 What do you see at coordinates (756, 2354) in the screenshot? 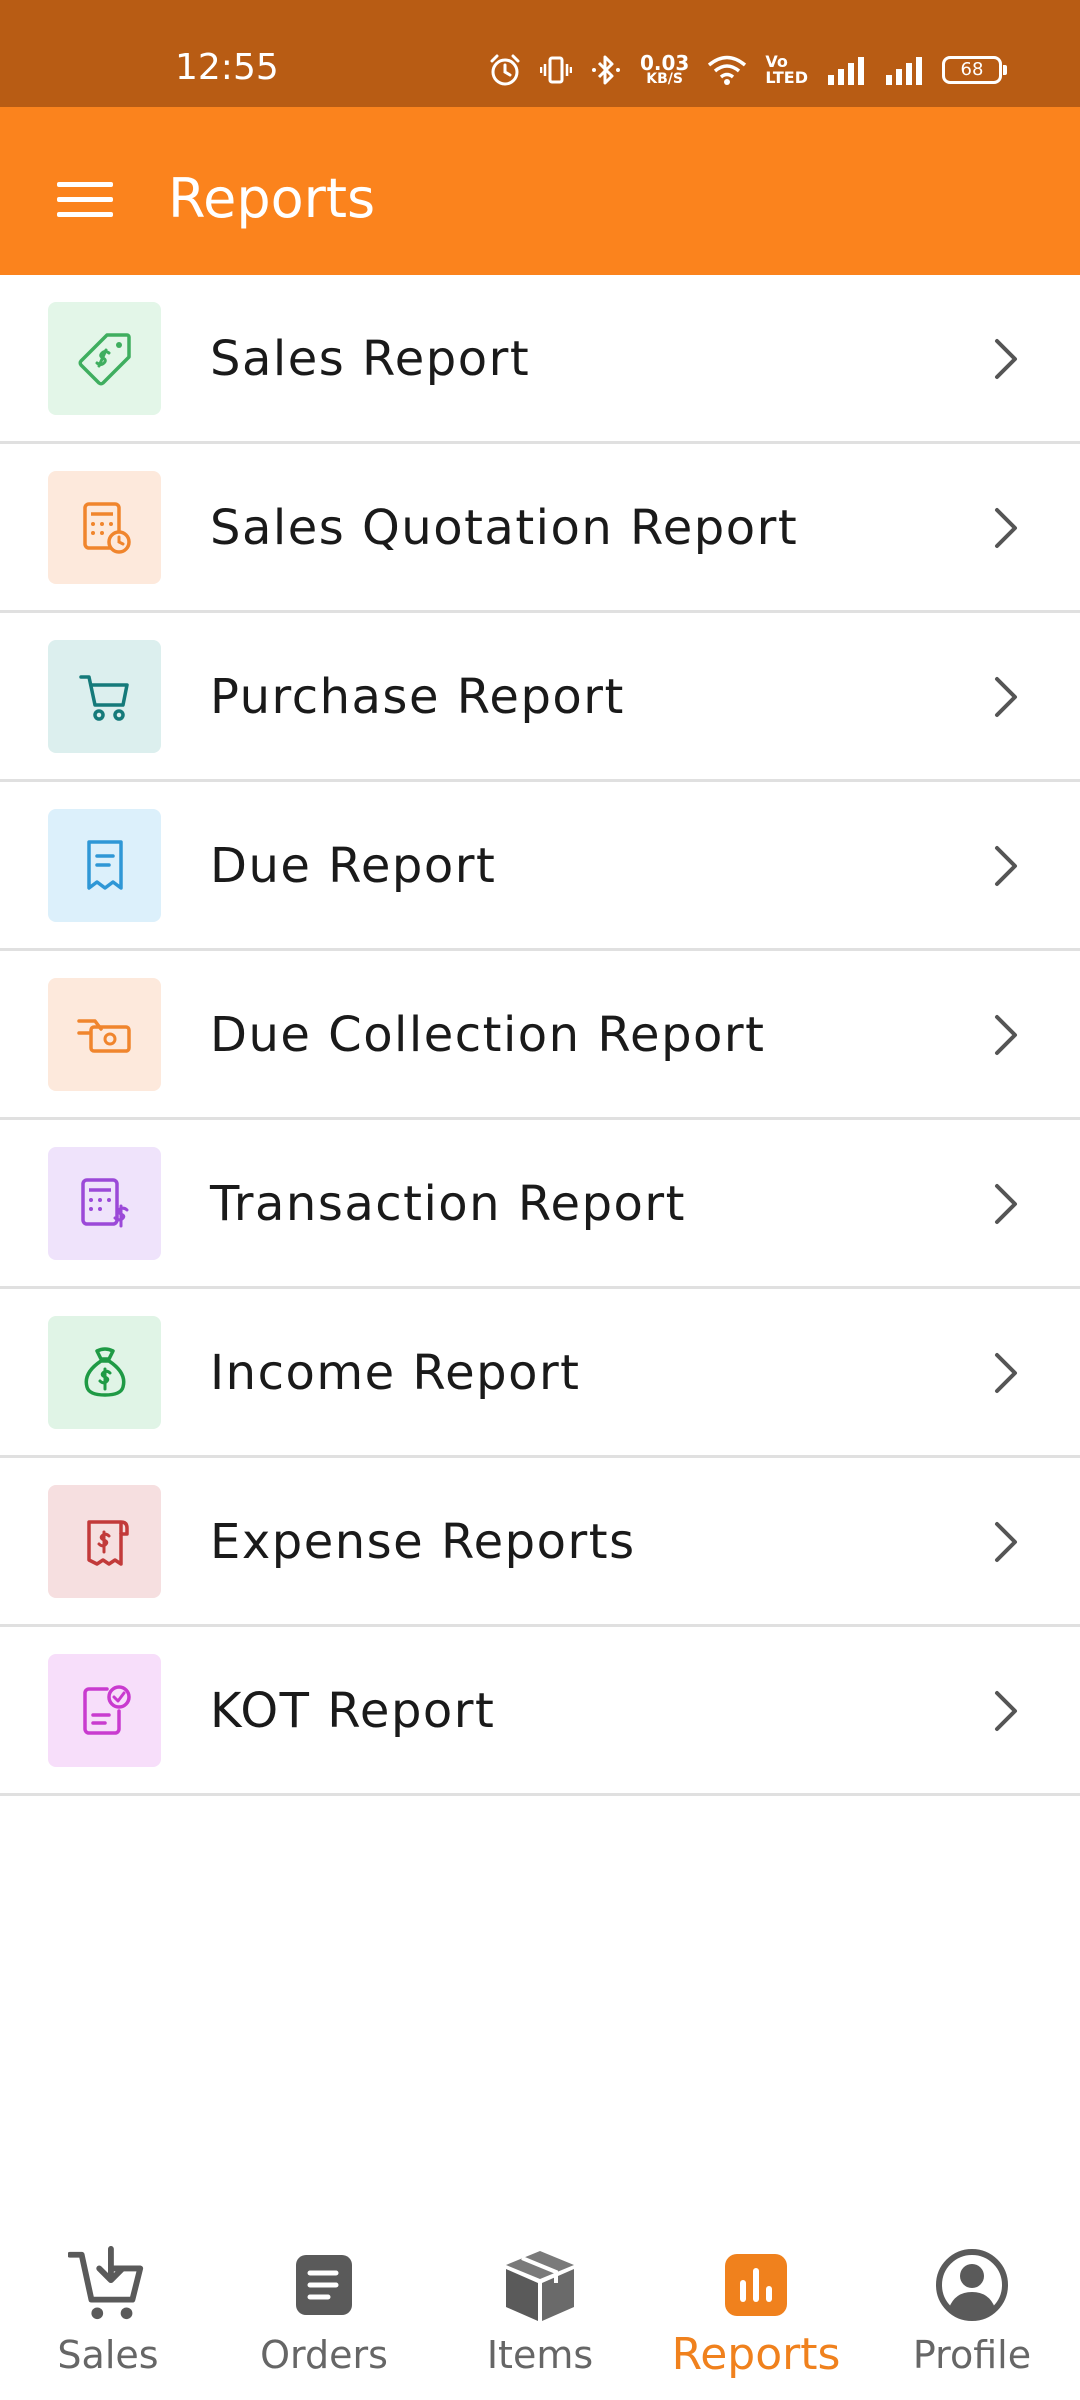
I see `nav-label: Reports` at bounding box center [756, 2354].